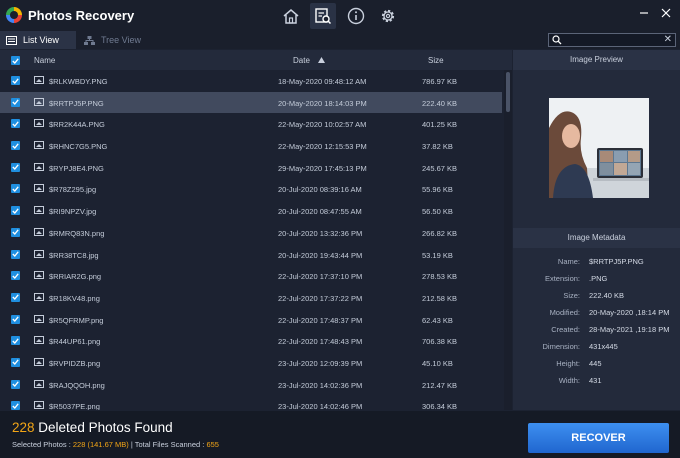  Describe the element at coordinates (440, 233) in the screenshot. I see `file-size: 266.82 KB` at that location.